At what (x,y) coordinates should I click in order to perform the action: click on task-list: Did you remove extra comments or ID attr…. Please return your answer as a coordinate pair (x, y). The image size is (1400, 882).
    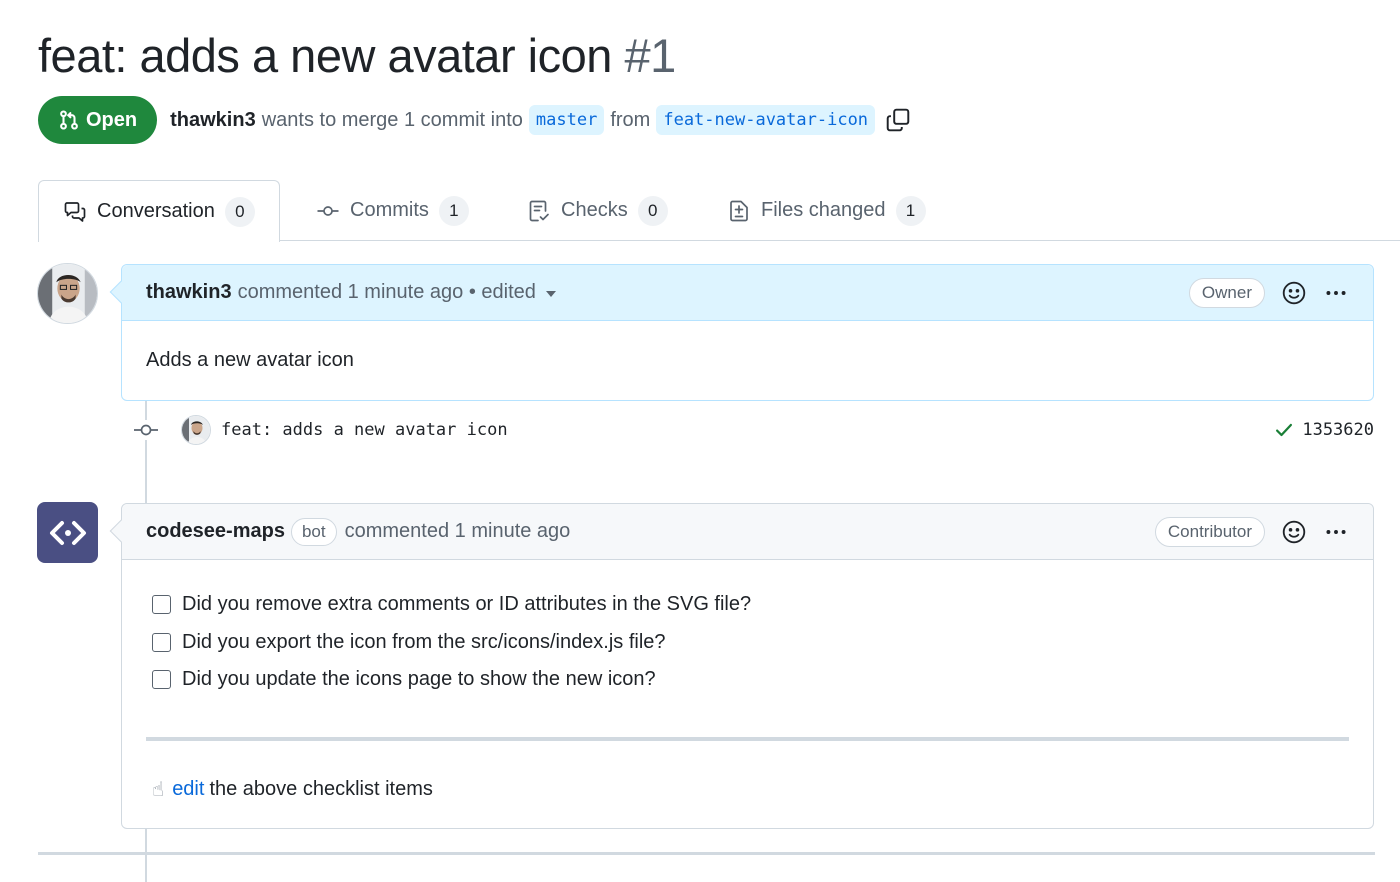
    Looking at the image, I should click on (747, 629).